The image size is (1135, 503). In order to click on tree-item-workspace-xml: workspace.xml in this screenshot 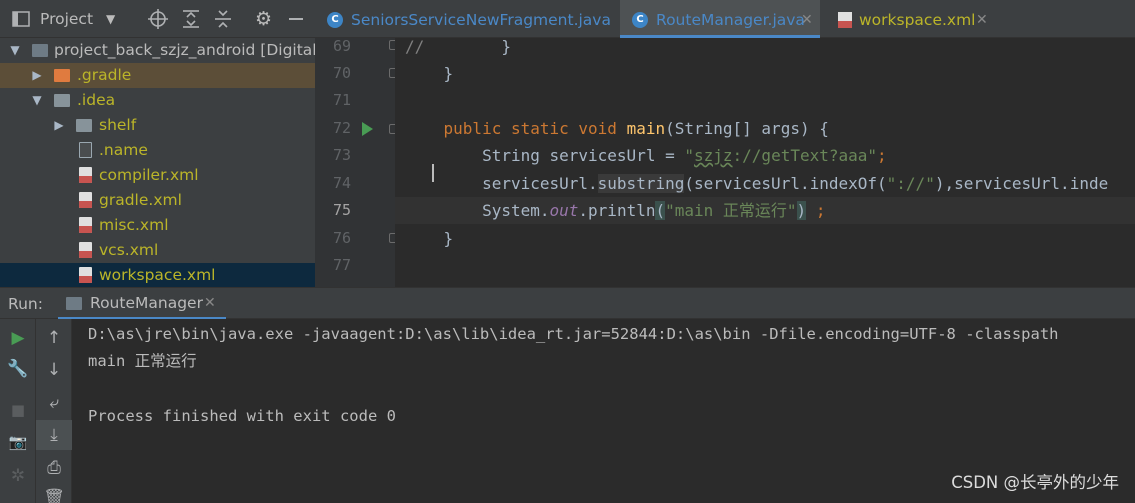, I will do `click(157, 275)`.